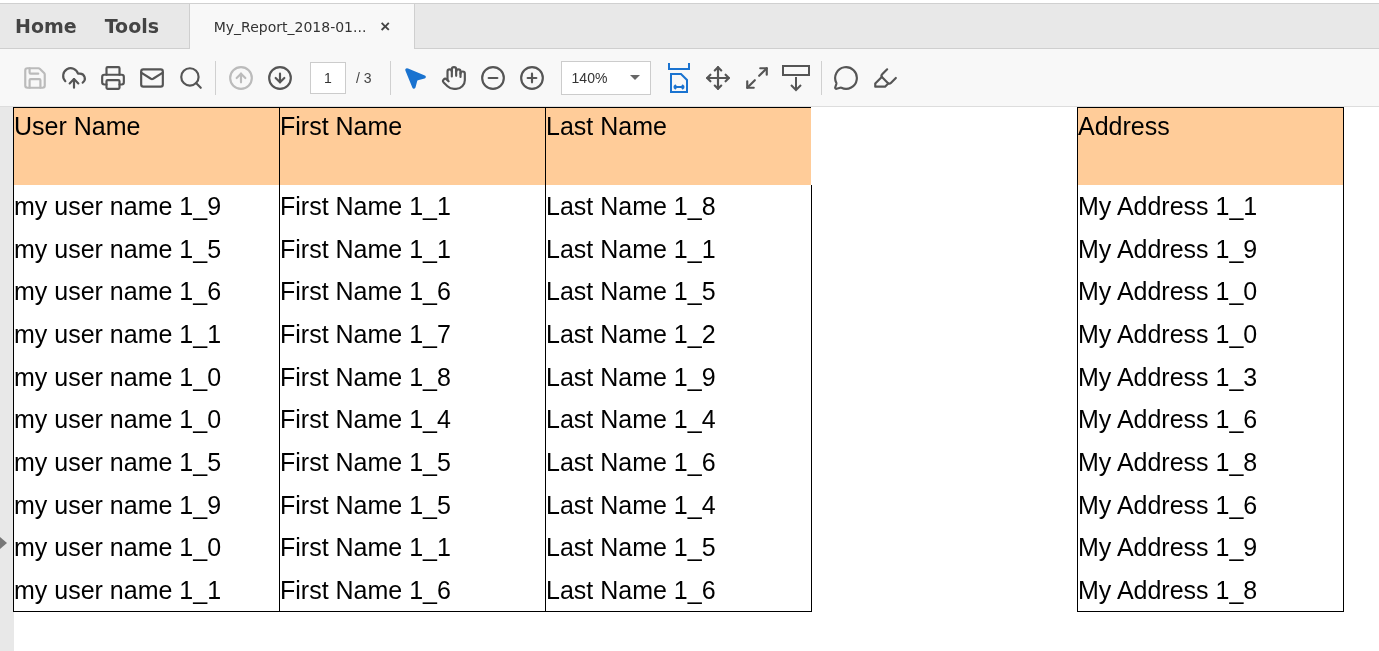 The height and width of the screenshot is (651, 1379). I want to click on nav-tab: Tools, so click(131, 26).